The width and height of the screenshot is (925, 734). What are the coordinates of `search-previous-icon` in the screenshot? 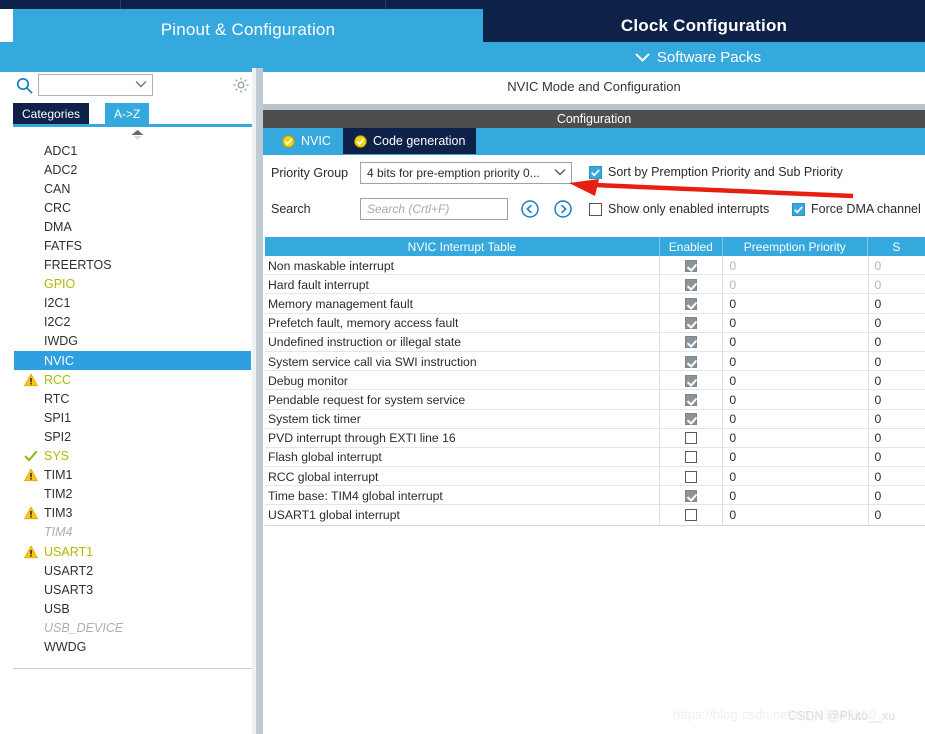 It's located at (530, 209).